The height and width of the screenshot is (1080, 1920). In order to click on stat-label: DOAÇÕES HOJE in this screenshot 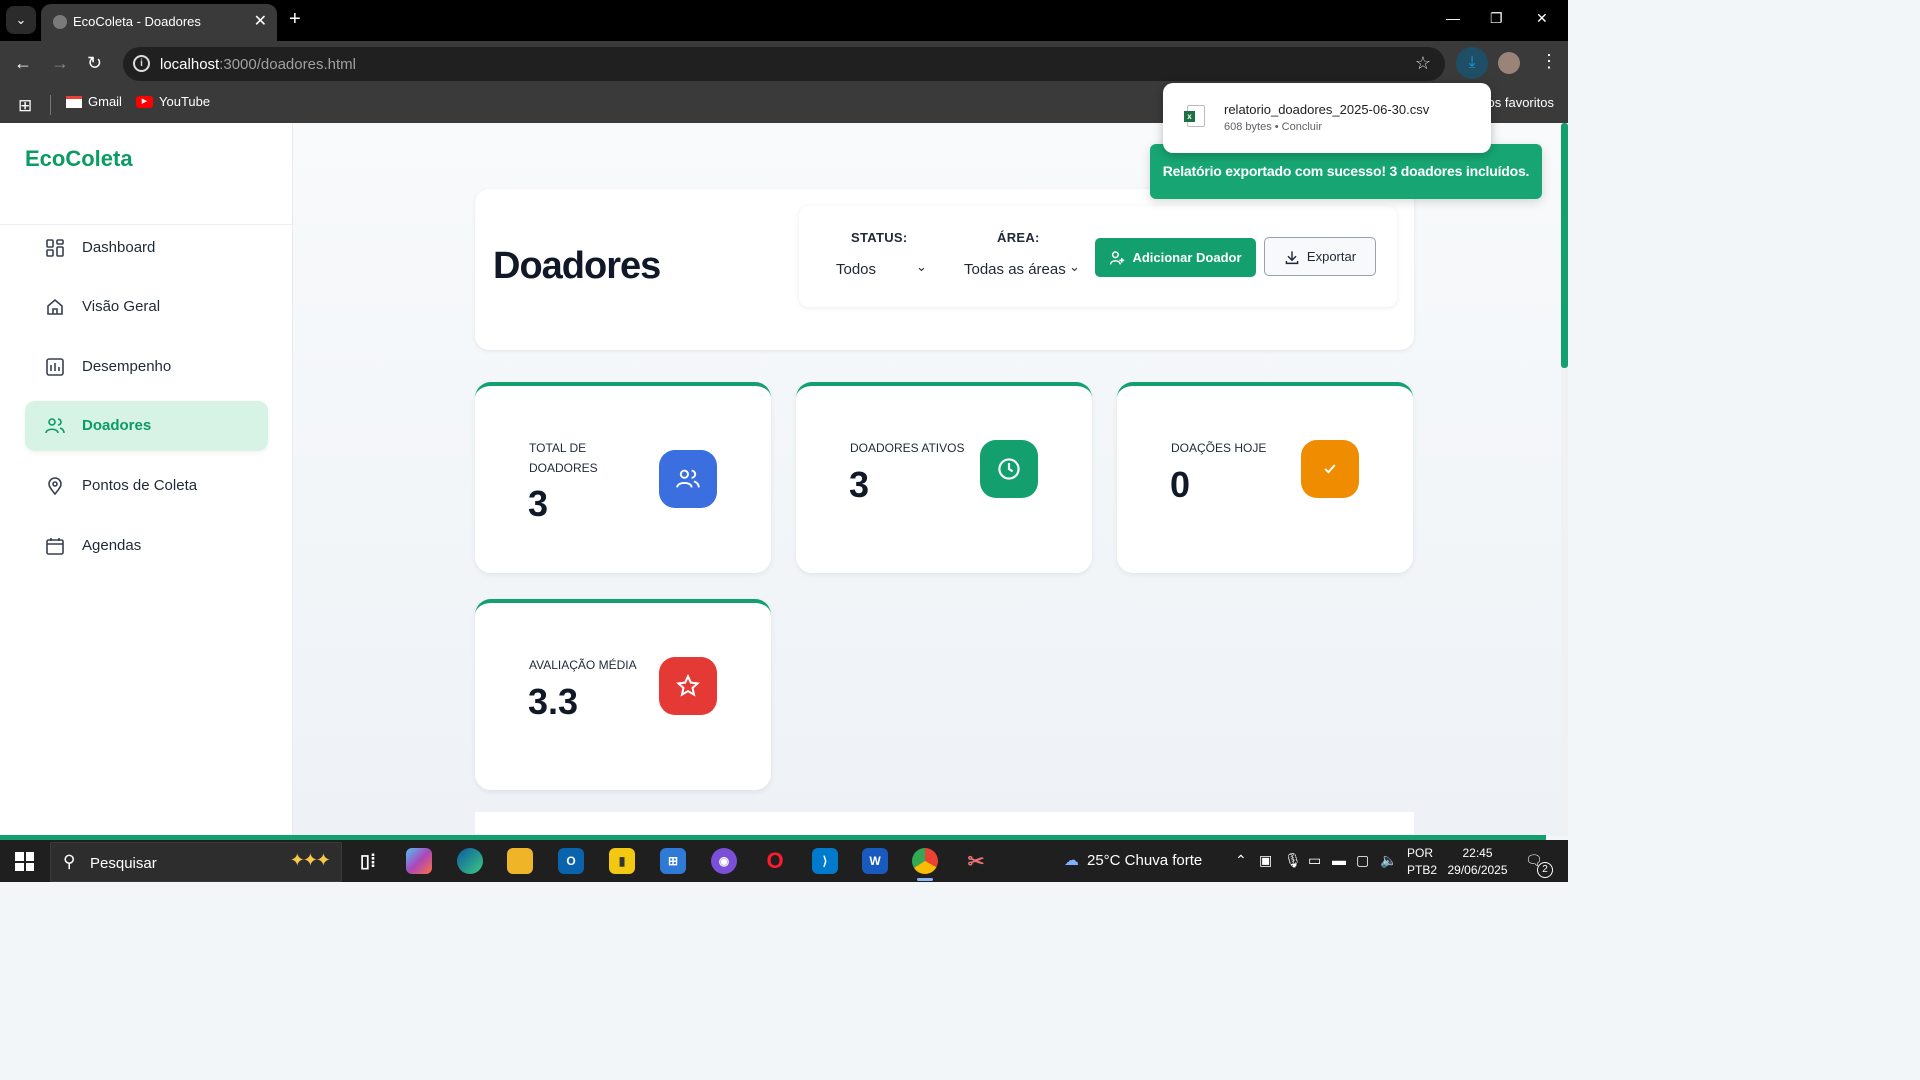, I will do `click(1219, 448)`.